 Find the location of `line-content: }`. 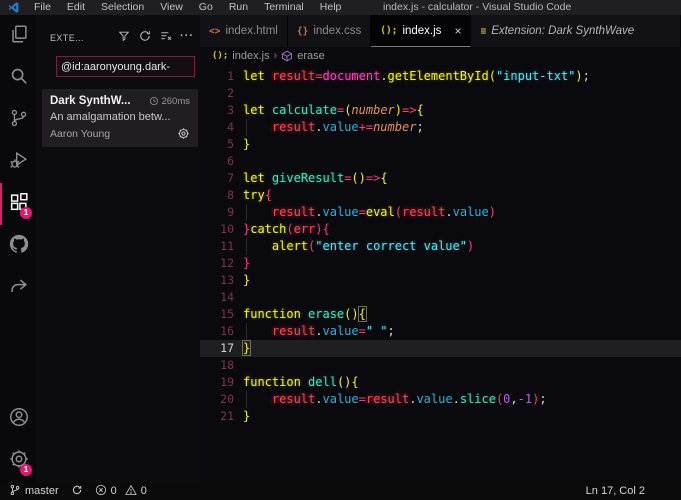

line-content: } is located at coordinates (246, 348).